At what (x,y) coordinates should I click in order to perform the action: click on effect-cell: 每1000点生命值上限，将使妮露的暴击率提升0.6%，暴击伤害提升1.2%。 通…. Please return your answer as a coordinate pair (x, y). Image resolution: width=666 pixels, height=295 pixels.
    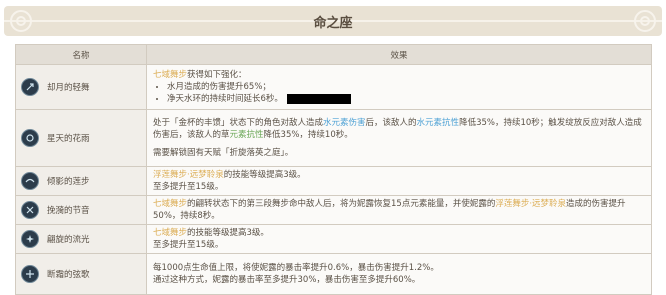
    Looking at the image, I should click on (399, 274).